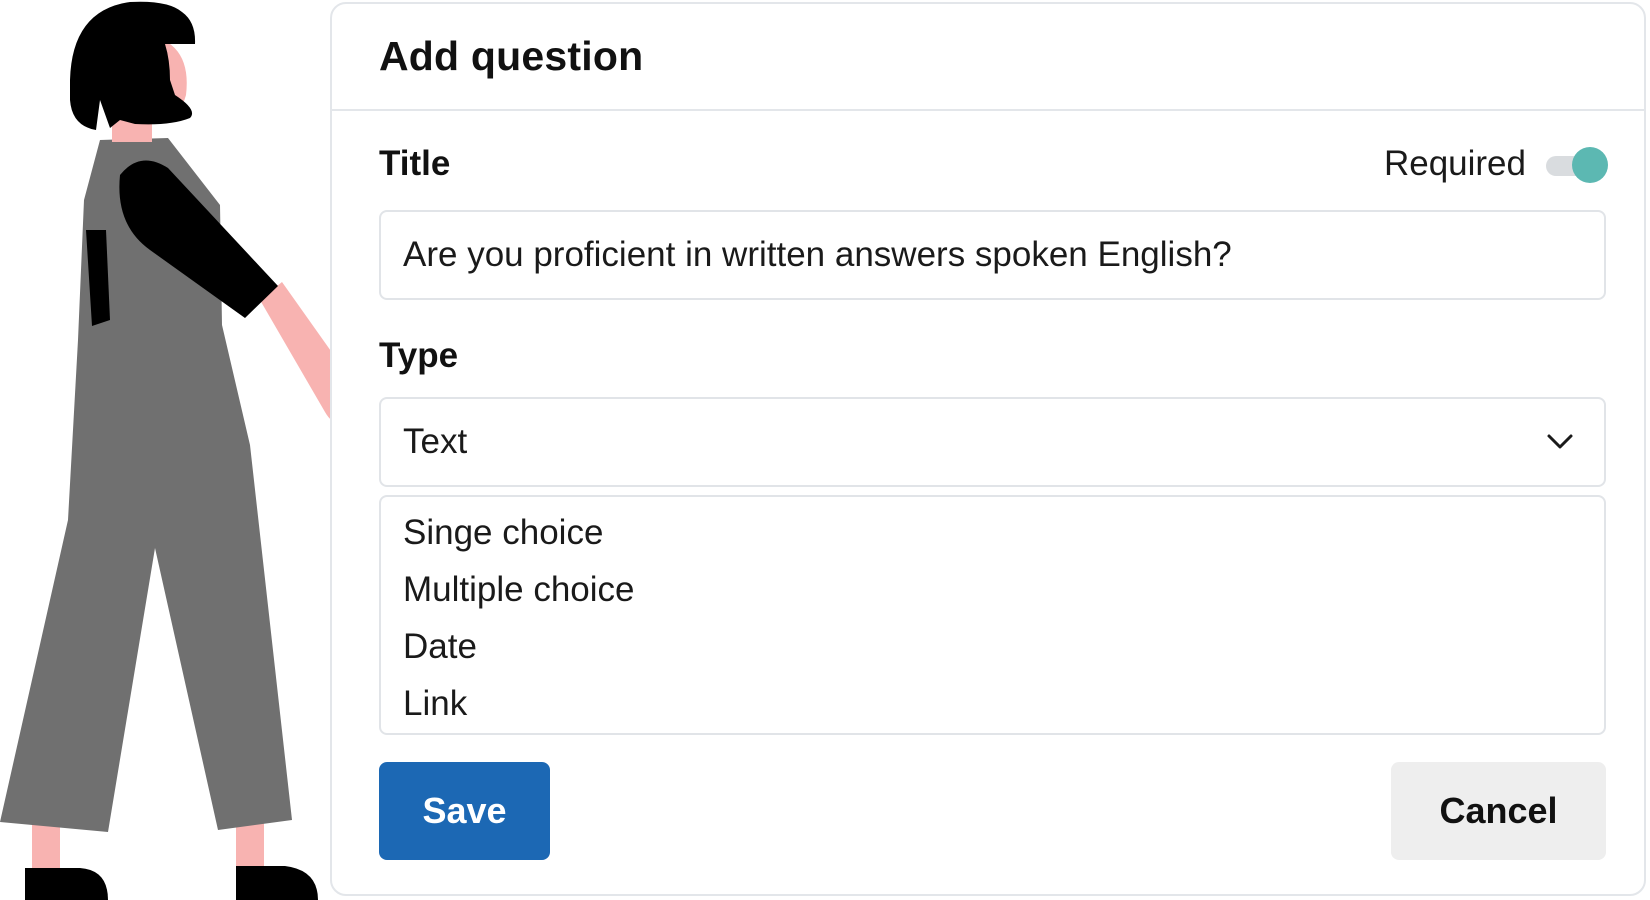 The image size is (1650, 900). Describe the element at coordinates (1560, 441) in the screenshot. I see `chevron-down-icon` at that location.